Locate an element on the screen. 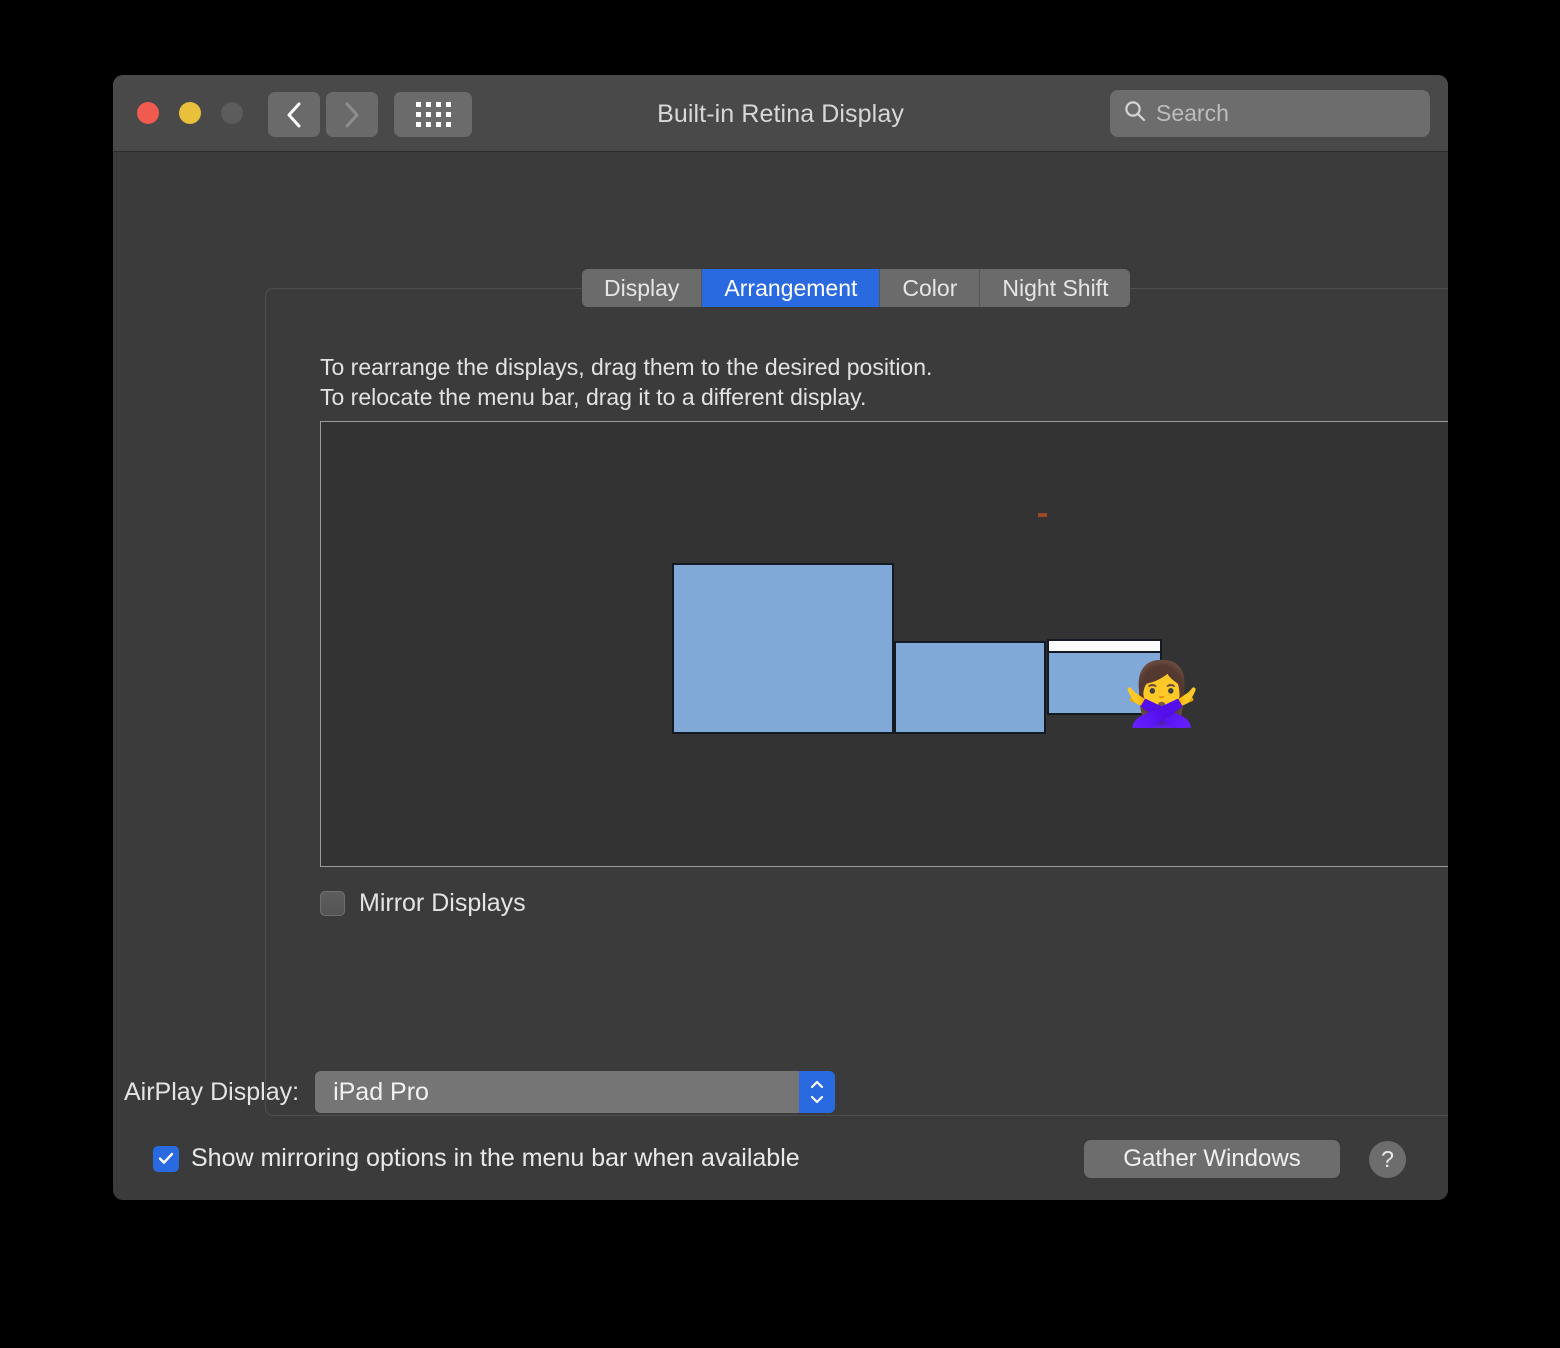 The width and height of the screenshot is (1560, 1348). mirror-displays-checkbox is located at coordinates (332, 903).